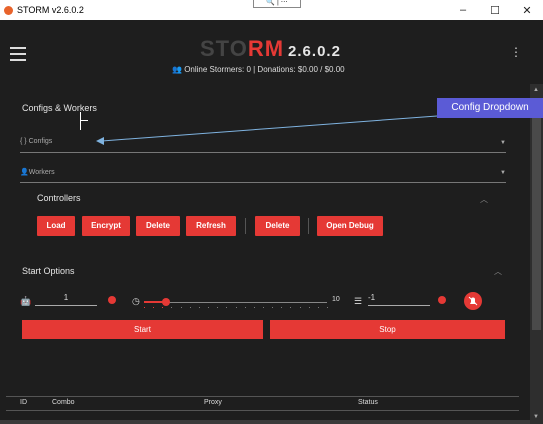  What do you see at coordinates (23, 402) in the screenshot?
I see `column-id: ID` at bounding box center [23, 402].